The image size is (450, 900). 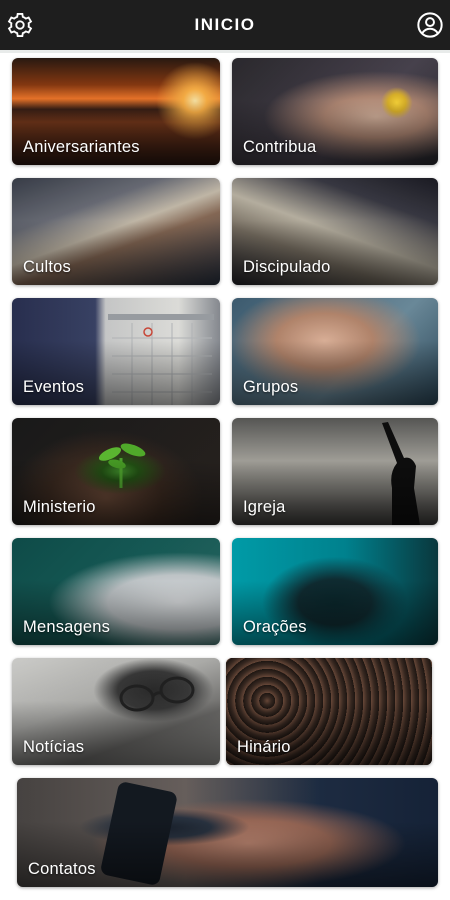 What do you see at coordinates (62, 869) in the screenshot?
I see `tile-label: Contatos` at bounding box center [62, 869].